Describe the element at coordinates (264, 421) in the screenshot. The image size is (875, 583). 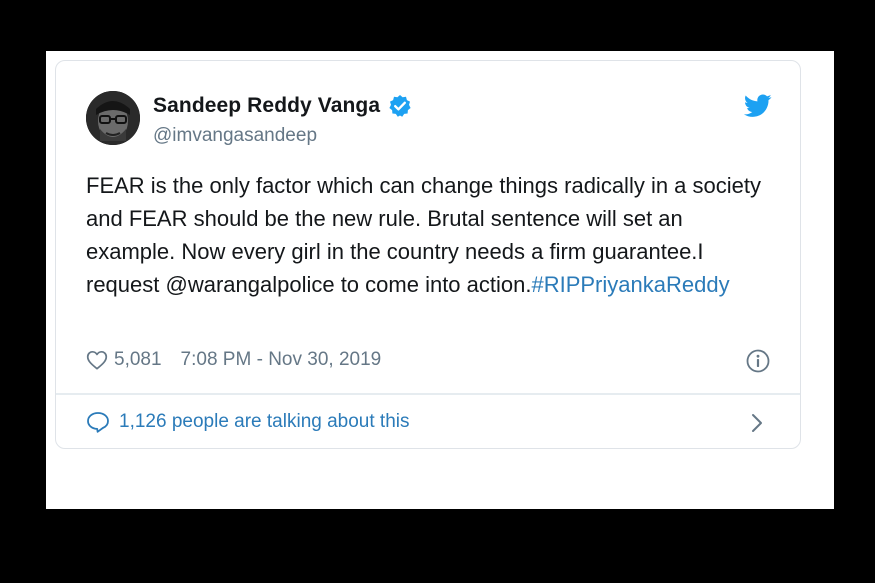
I see `conversation-label: 1,126 people are talking about this` at that location.